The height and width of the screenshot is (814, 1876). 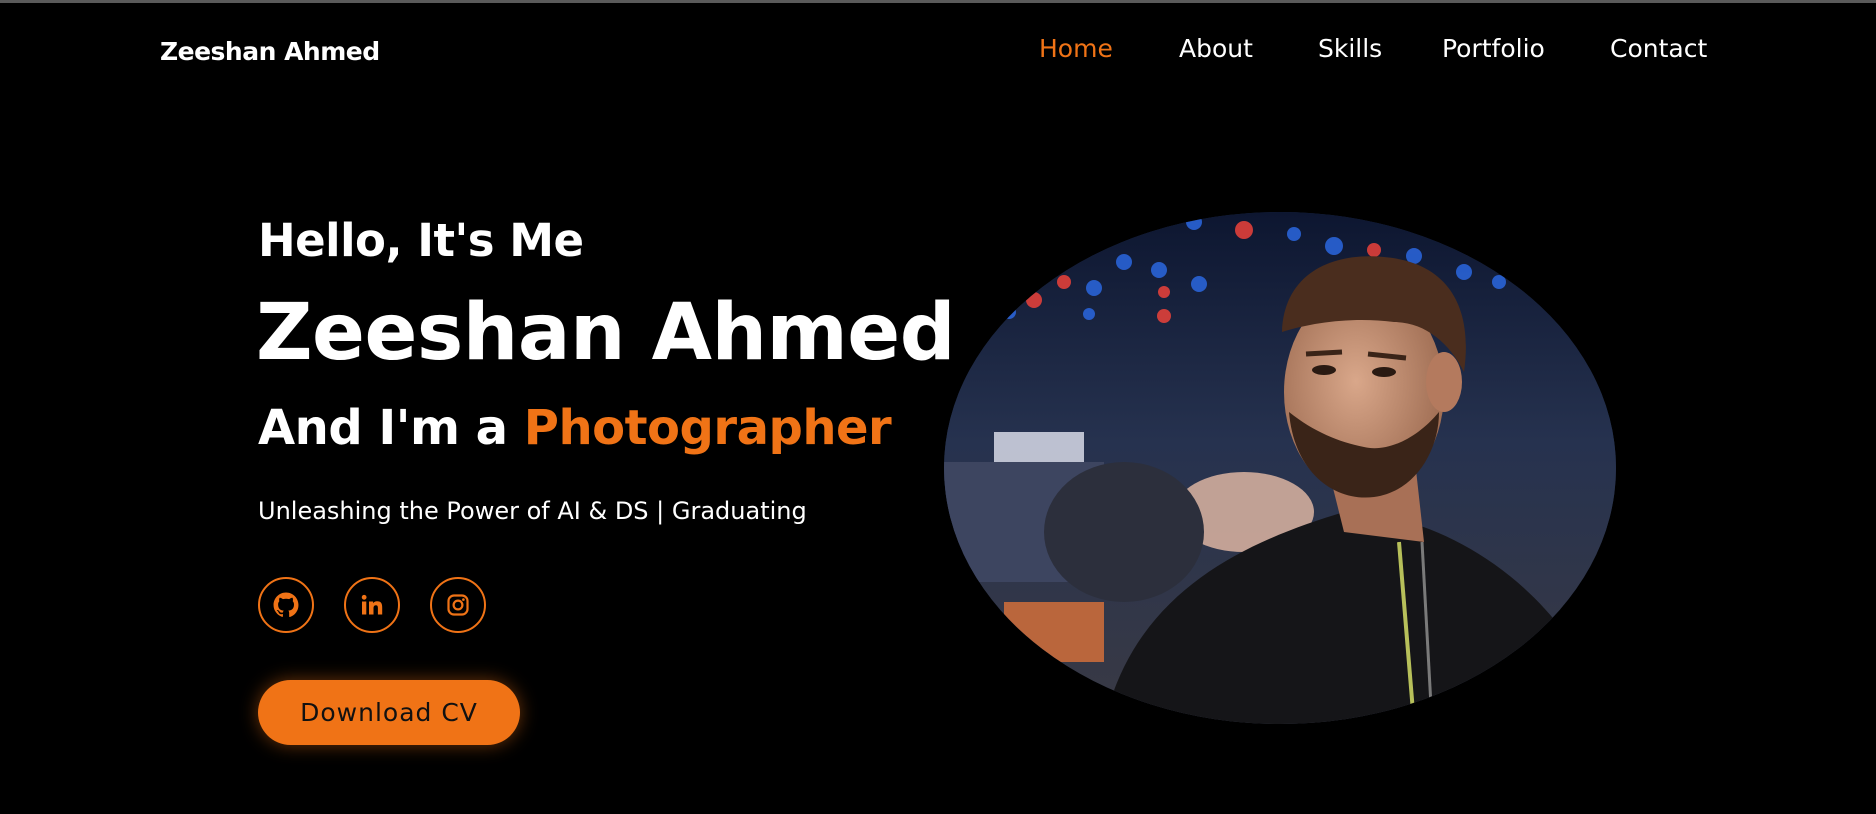 I want to click on hero-greeting: Hello, It's Me, so click(x=421, y=240).